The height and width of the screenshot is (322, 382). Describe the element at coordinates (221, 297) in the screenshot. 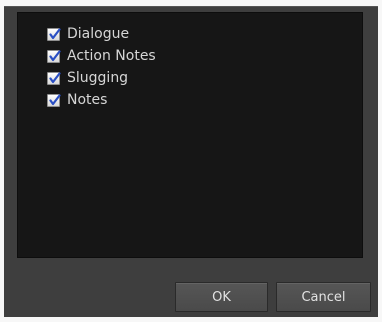

I see `ok-button: OK` at that location.